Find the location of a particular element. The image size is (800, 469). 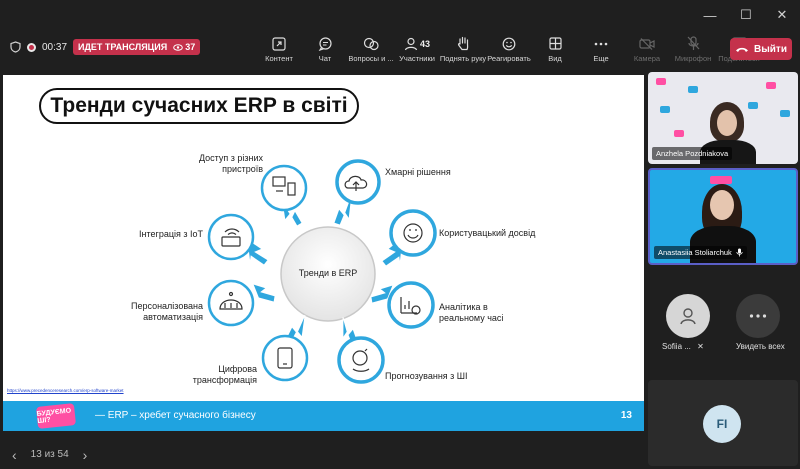

slide-position: 13 из 54 is located at coordinates (49, 454).